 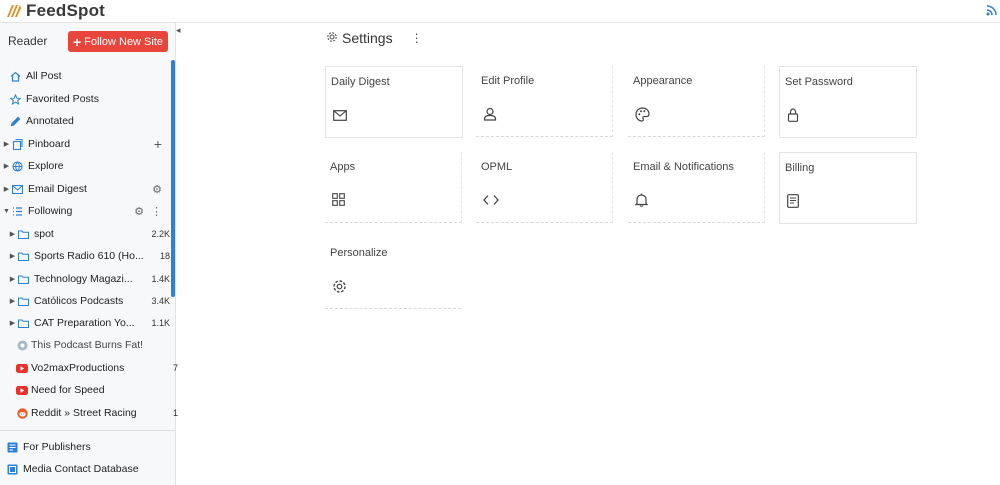 What do you see at coordinates (15, 99) in the screenshot?
I see `star-icon` at bounding box center [15, 99].